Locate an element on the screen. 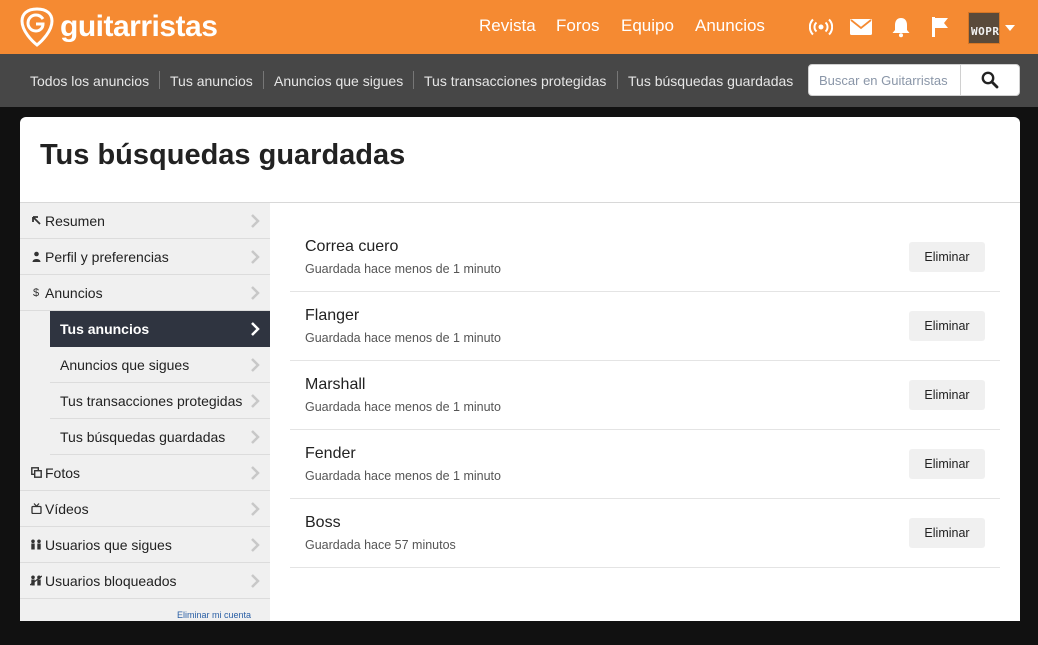  dollar-icon: $ is located at coordinates (36, 293).